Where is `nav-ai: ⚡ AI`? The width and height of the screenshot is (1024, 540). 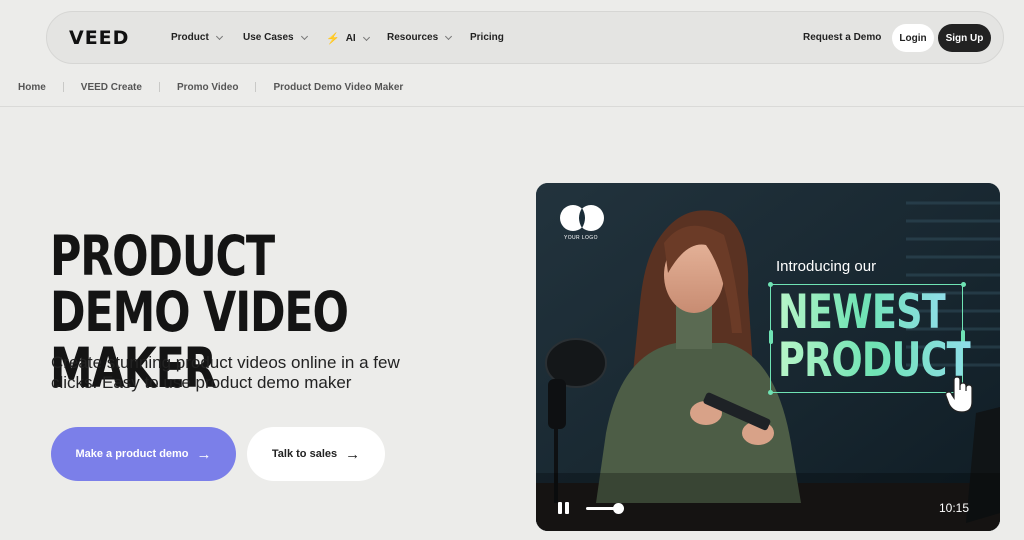 nav-ai: ⚡ AI is located at coordinates (348, 38).